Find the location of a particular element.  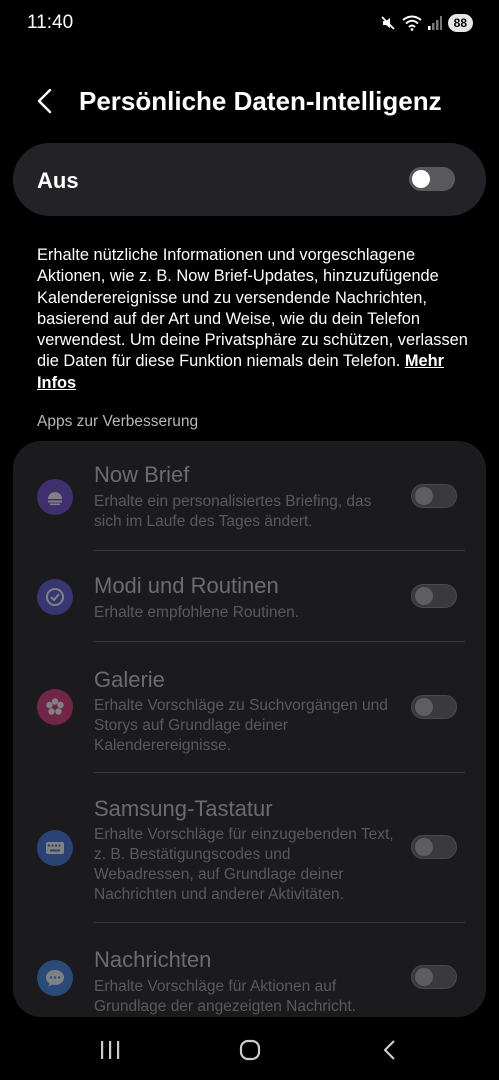

signal-icon is located at coordinates (434, 23).